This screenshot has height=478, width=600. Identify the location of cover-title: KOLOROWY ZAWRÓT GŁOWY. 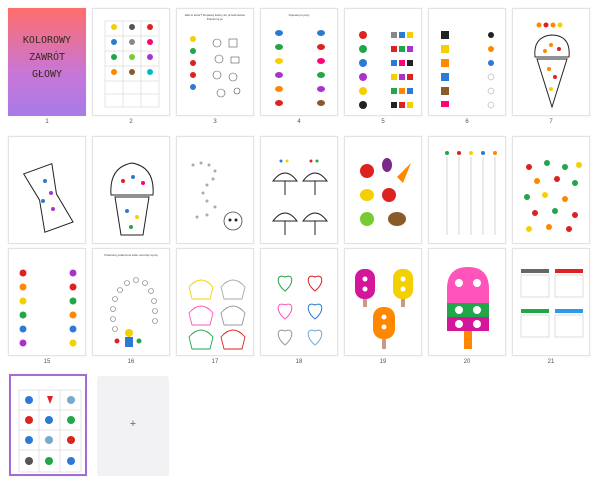
(47, 57).